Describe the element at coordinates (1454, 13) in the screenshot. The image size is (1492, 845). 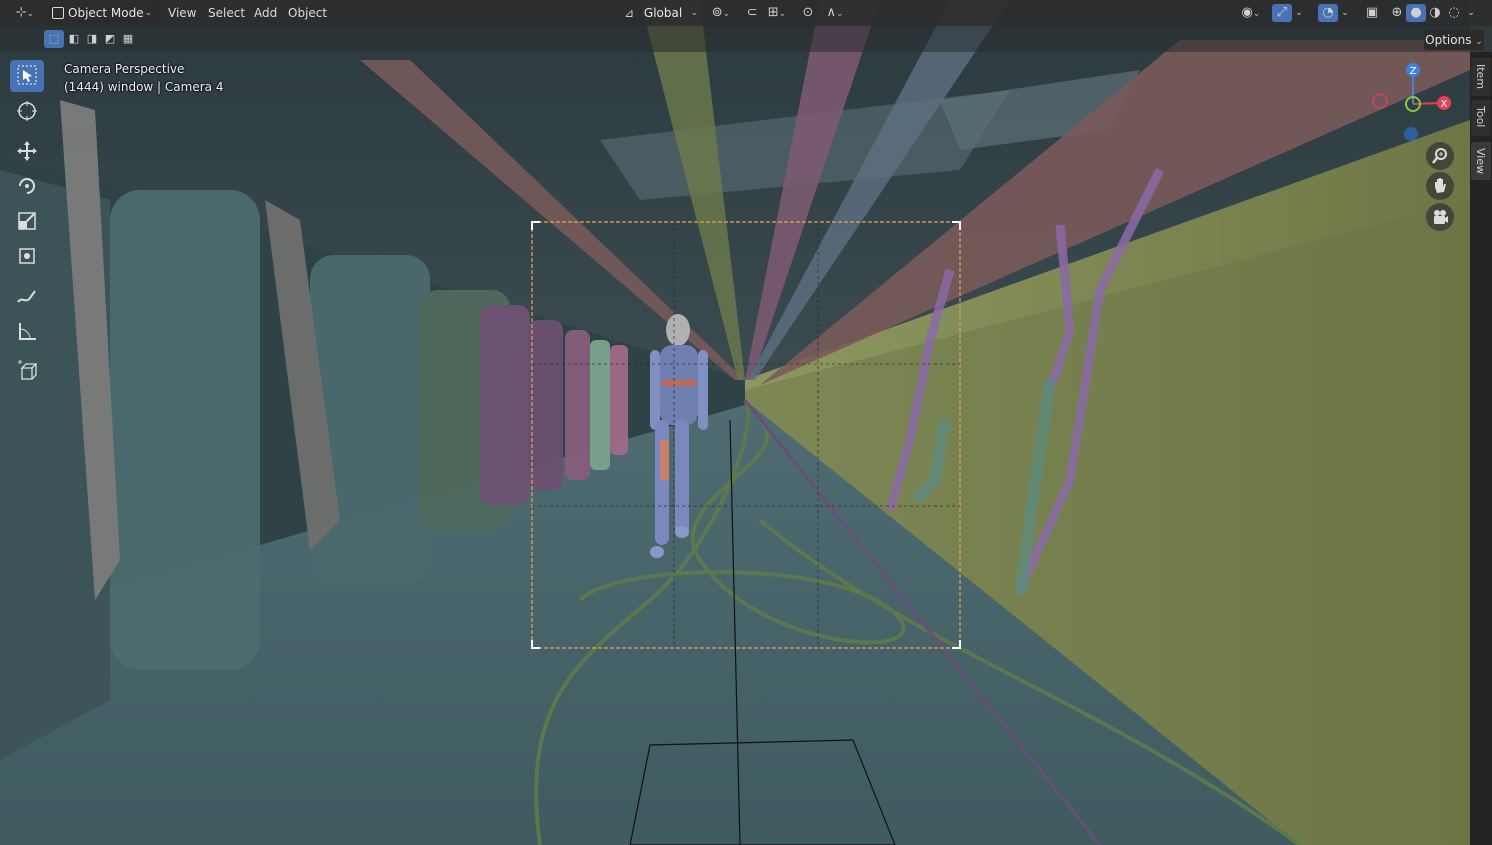
I see `rendered-shading-icon: ◌` at that location.